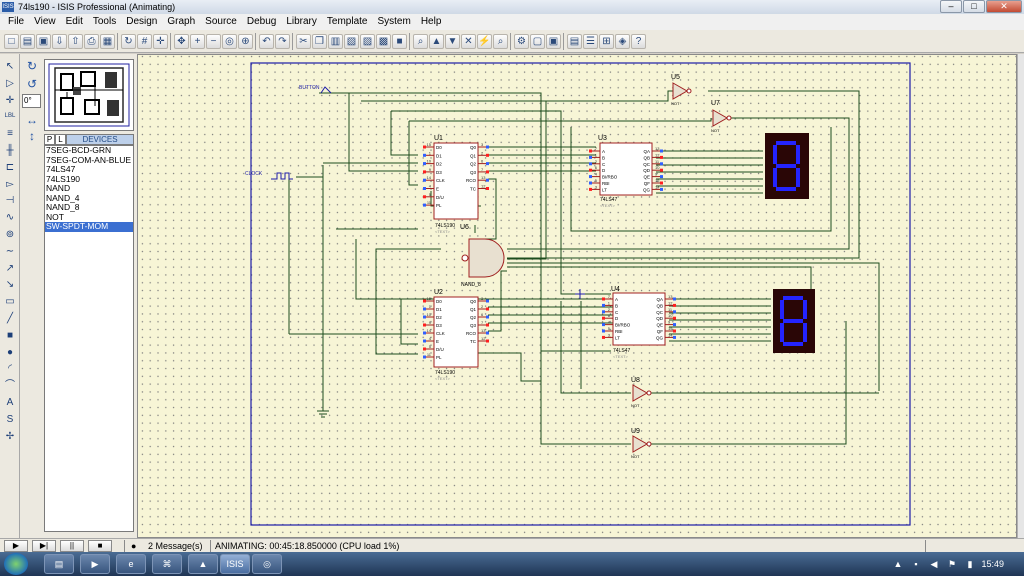 This screenshot has width=1024, height=576. Describe the element at coordinates (10, 200) in the screenshot. I see `device-pin-icon: ⊣` at that location.